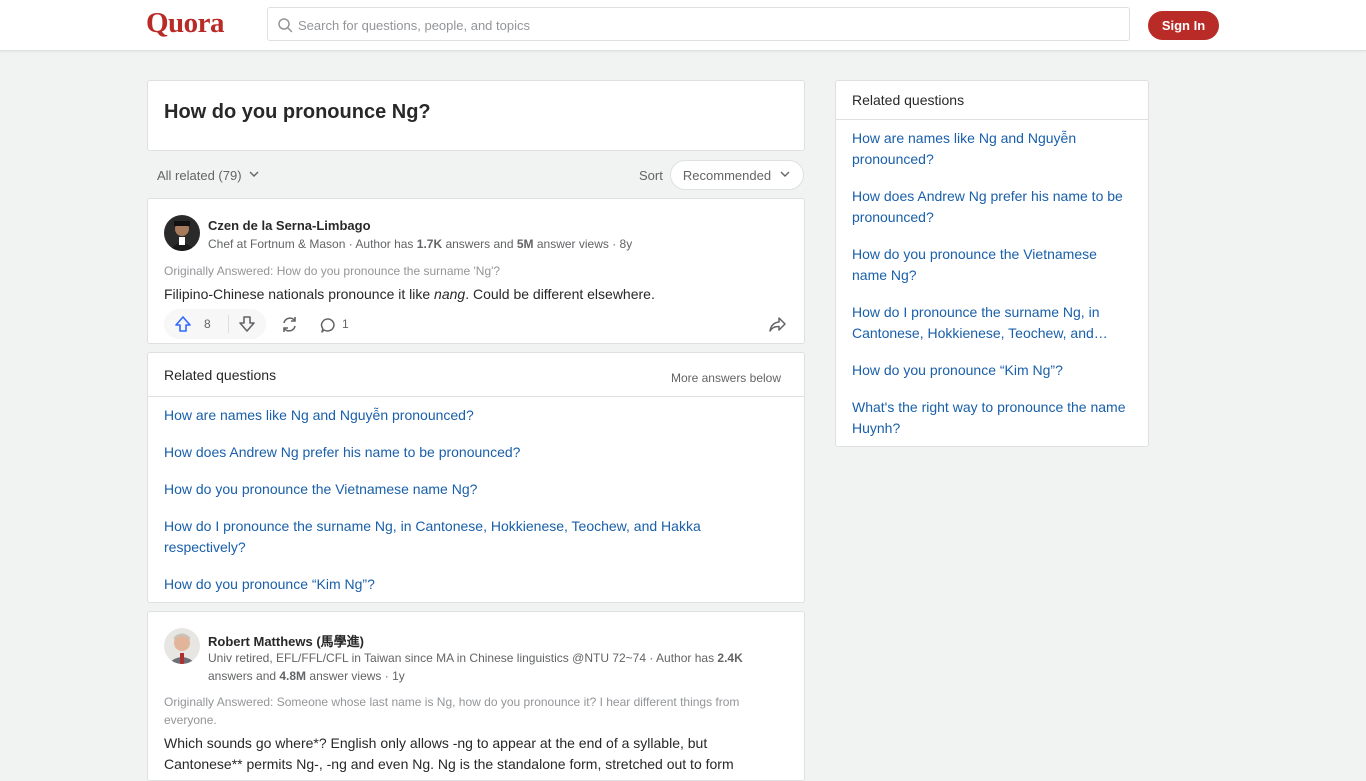 Image resolution: width=1366 pixels, height=781 pixels. What do you see at coordinates (247, 326) in the screenshot?
I see `downvote-icon` at bounding box center [247, 326].